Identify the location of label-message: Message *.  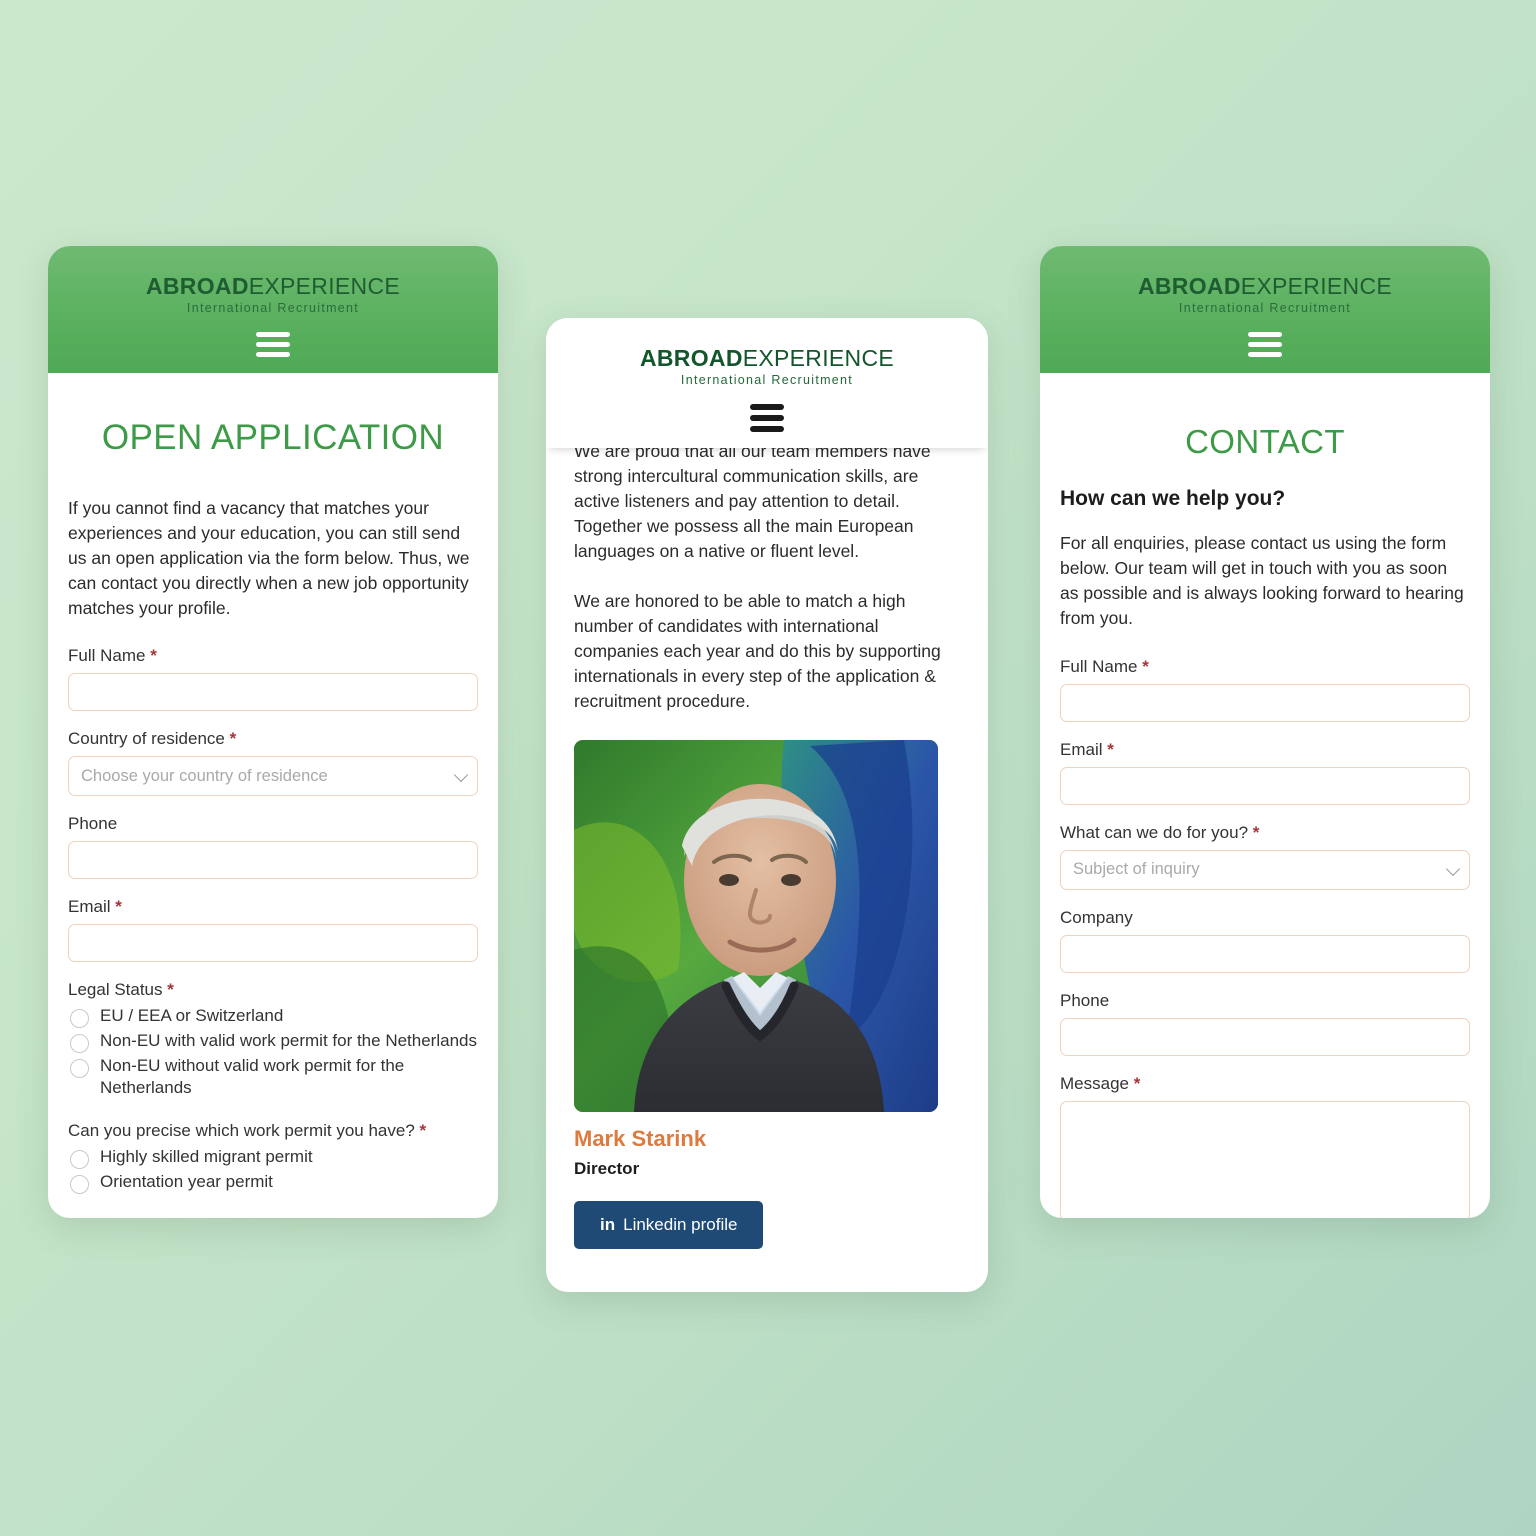
(1265, 1084).